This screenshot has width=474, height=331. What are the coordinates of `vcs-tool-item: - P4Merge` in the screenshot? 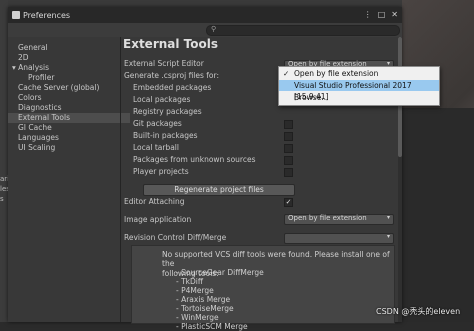 It's located at (195, 290).